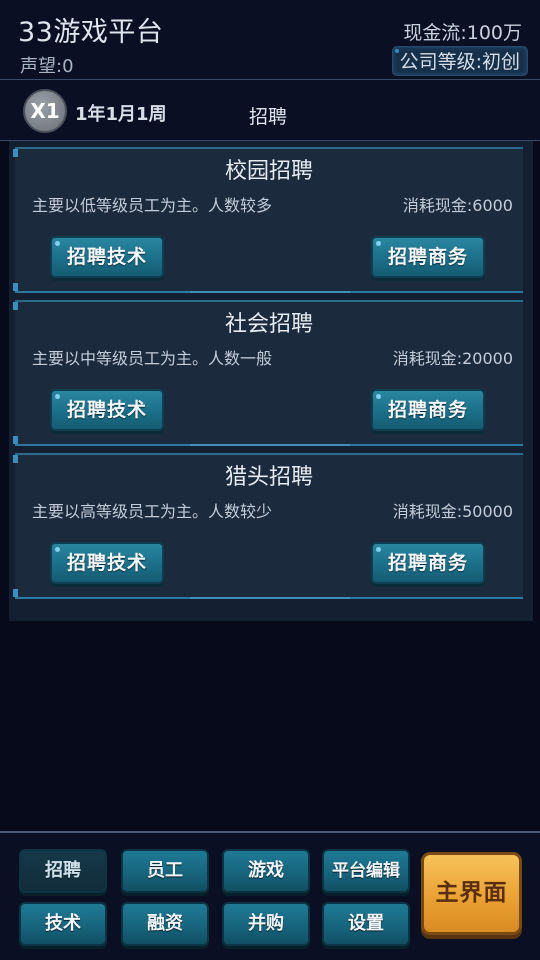 This screenshot has width=540, height=960. What do you see at coordinates (152, 358) in the screenshot?
I see `card-description: 主要以中等级员工为主。人数一般` at bounding box center [152, 358].